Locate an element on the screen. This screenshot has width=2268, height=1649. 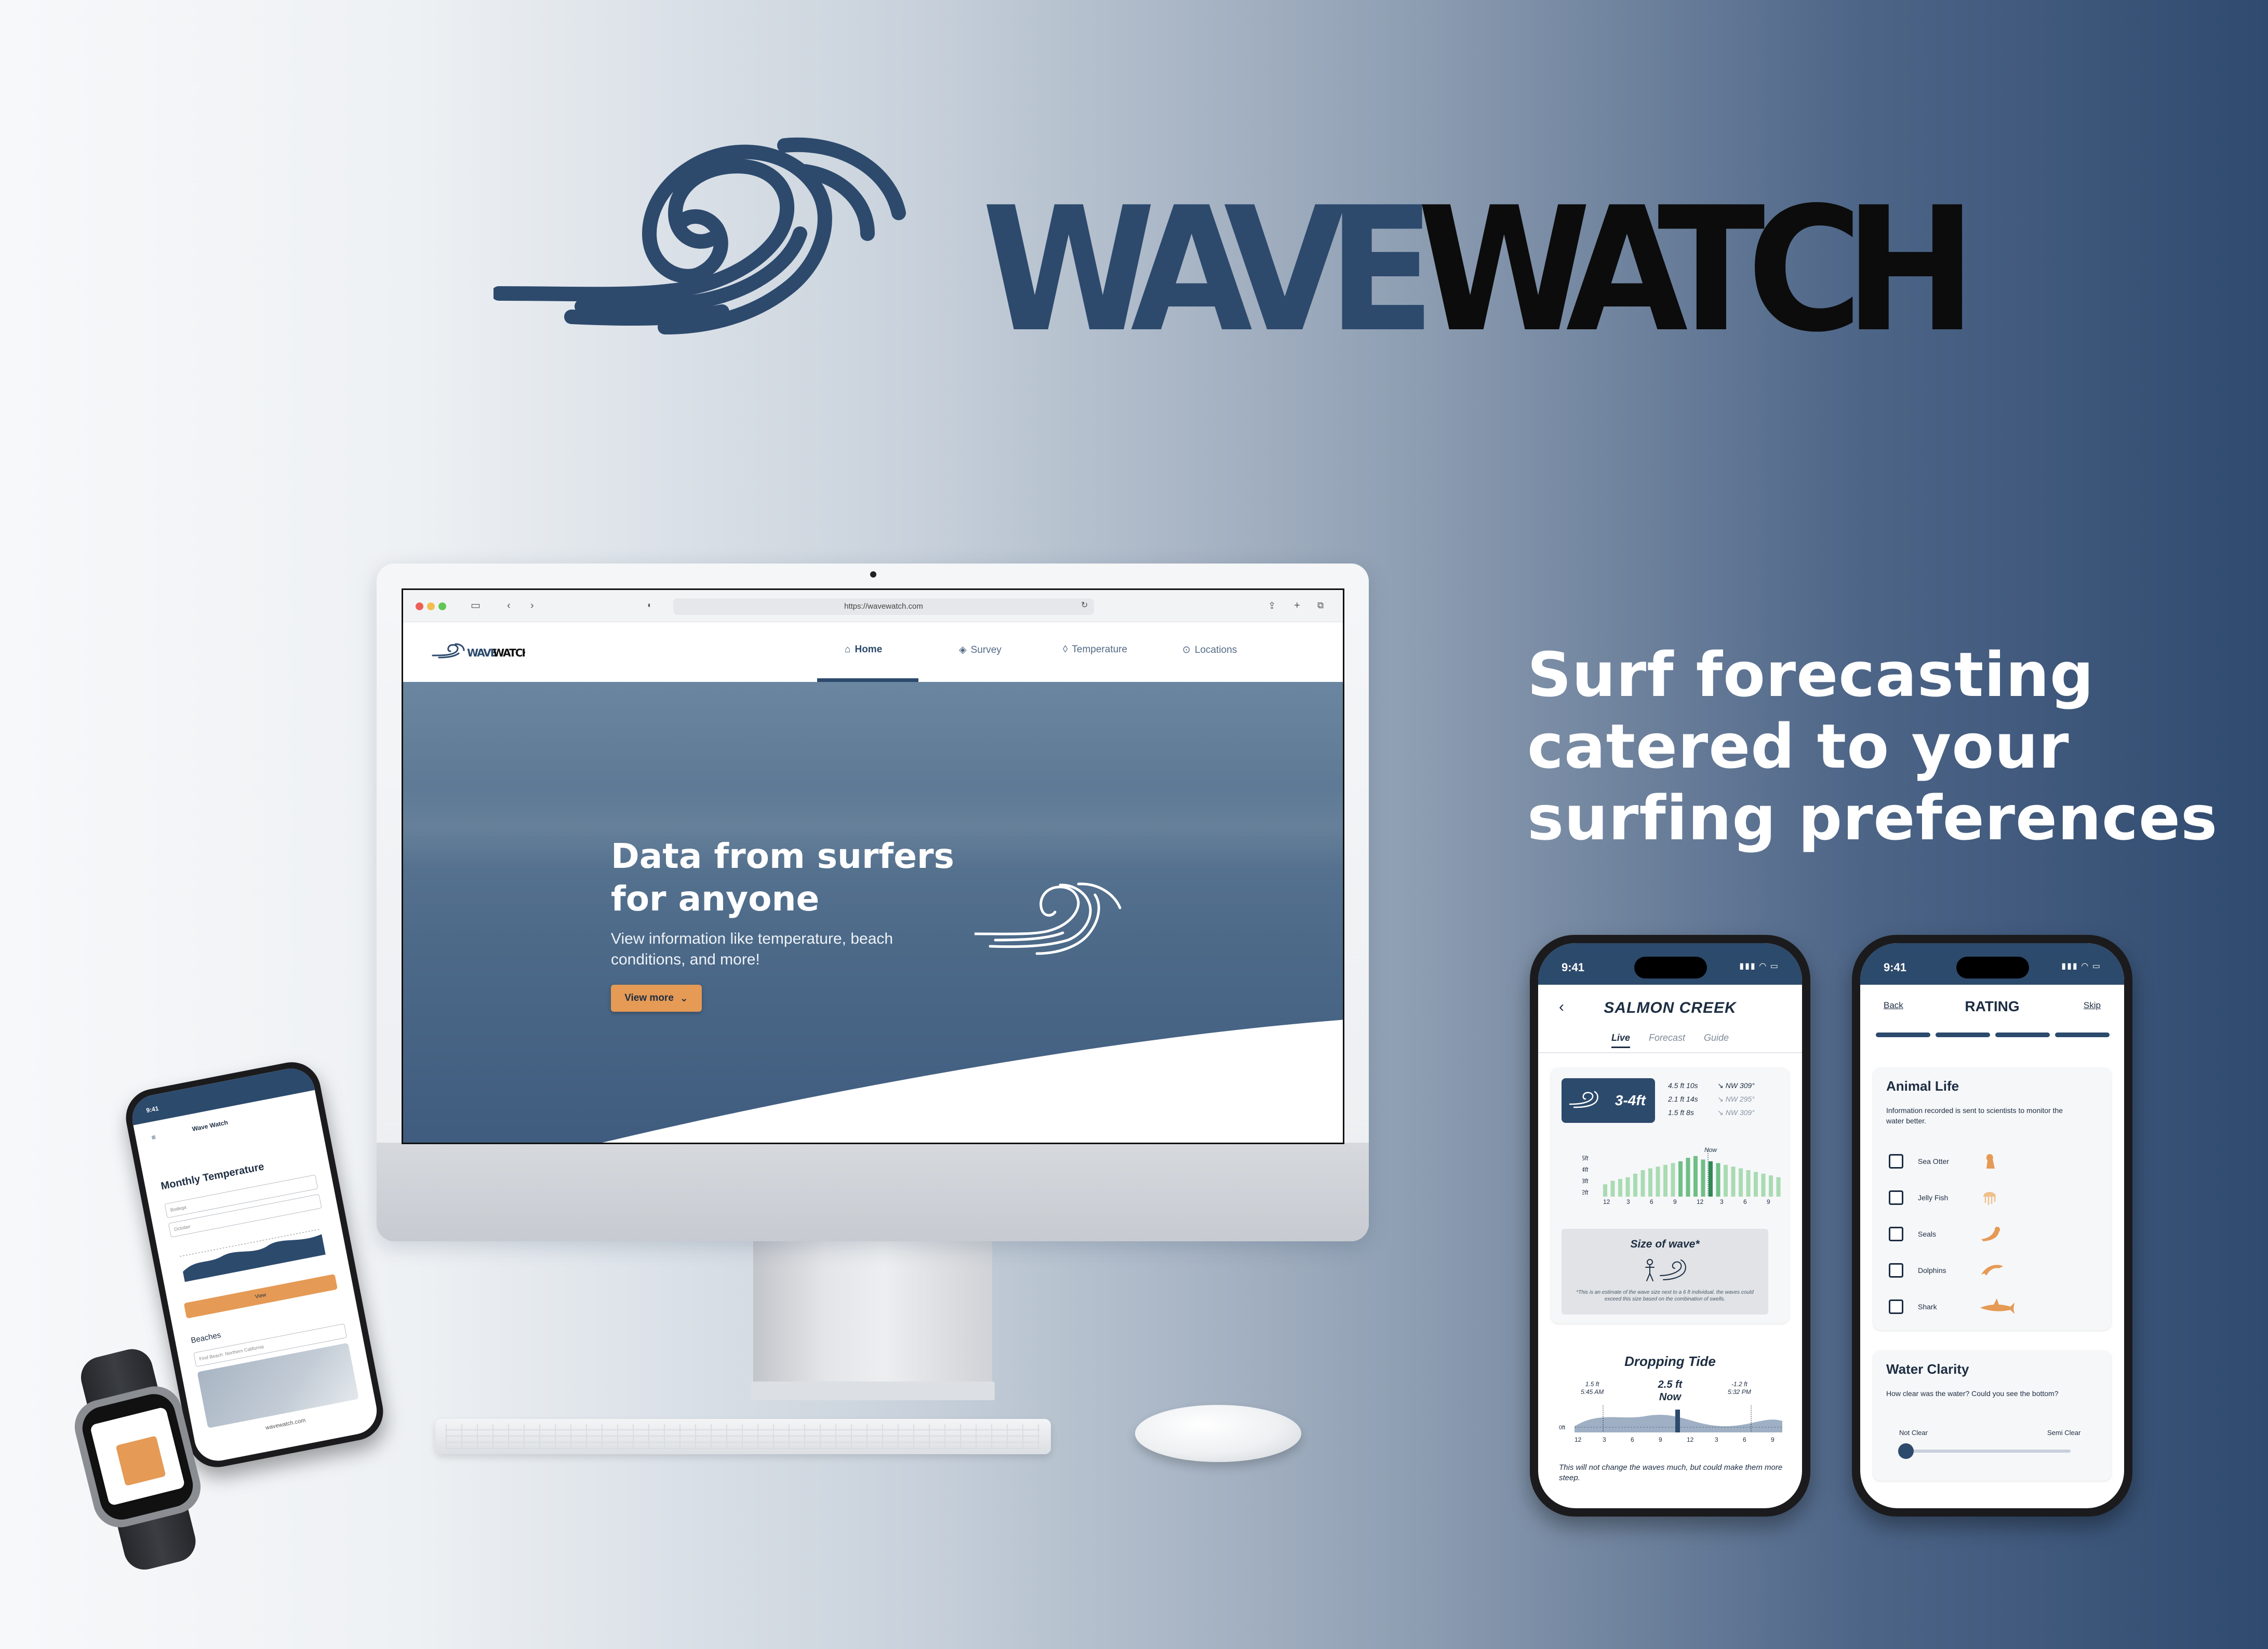
nav-home-label: Home is located at coordinates (869, 650).